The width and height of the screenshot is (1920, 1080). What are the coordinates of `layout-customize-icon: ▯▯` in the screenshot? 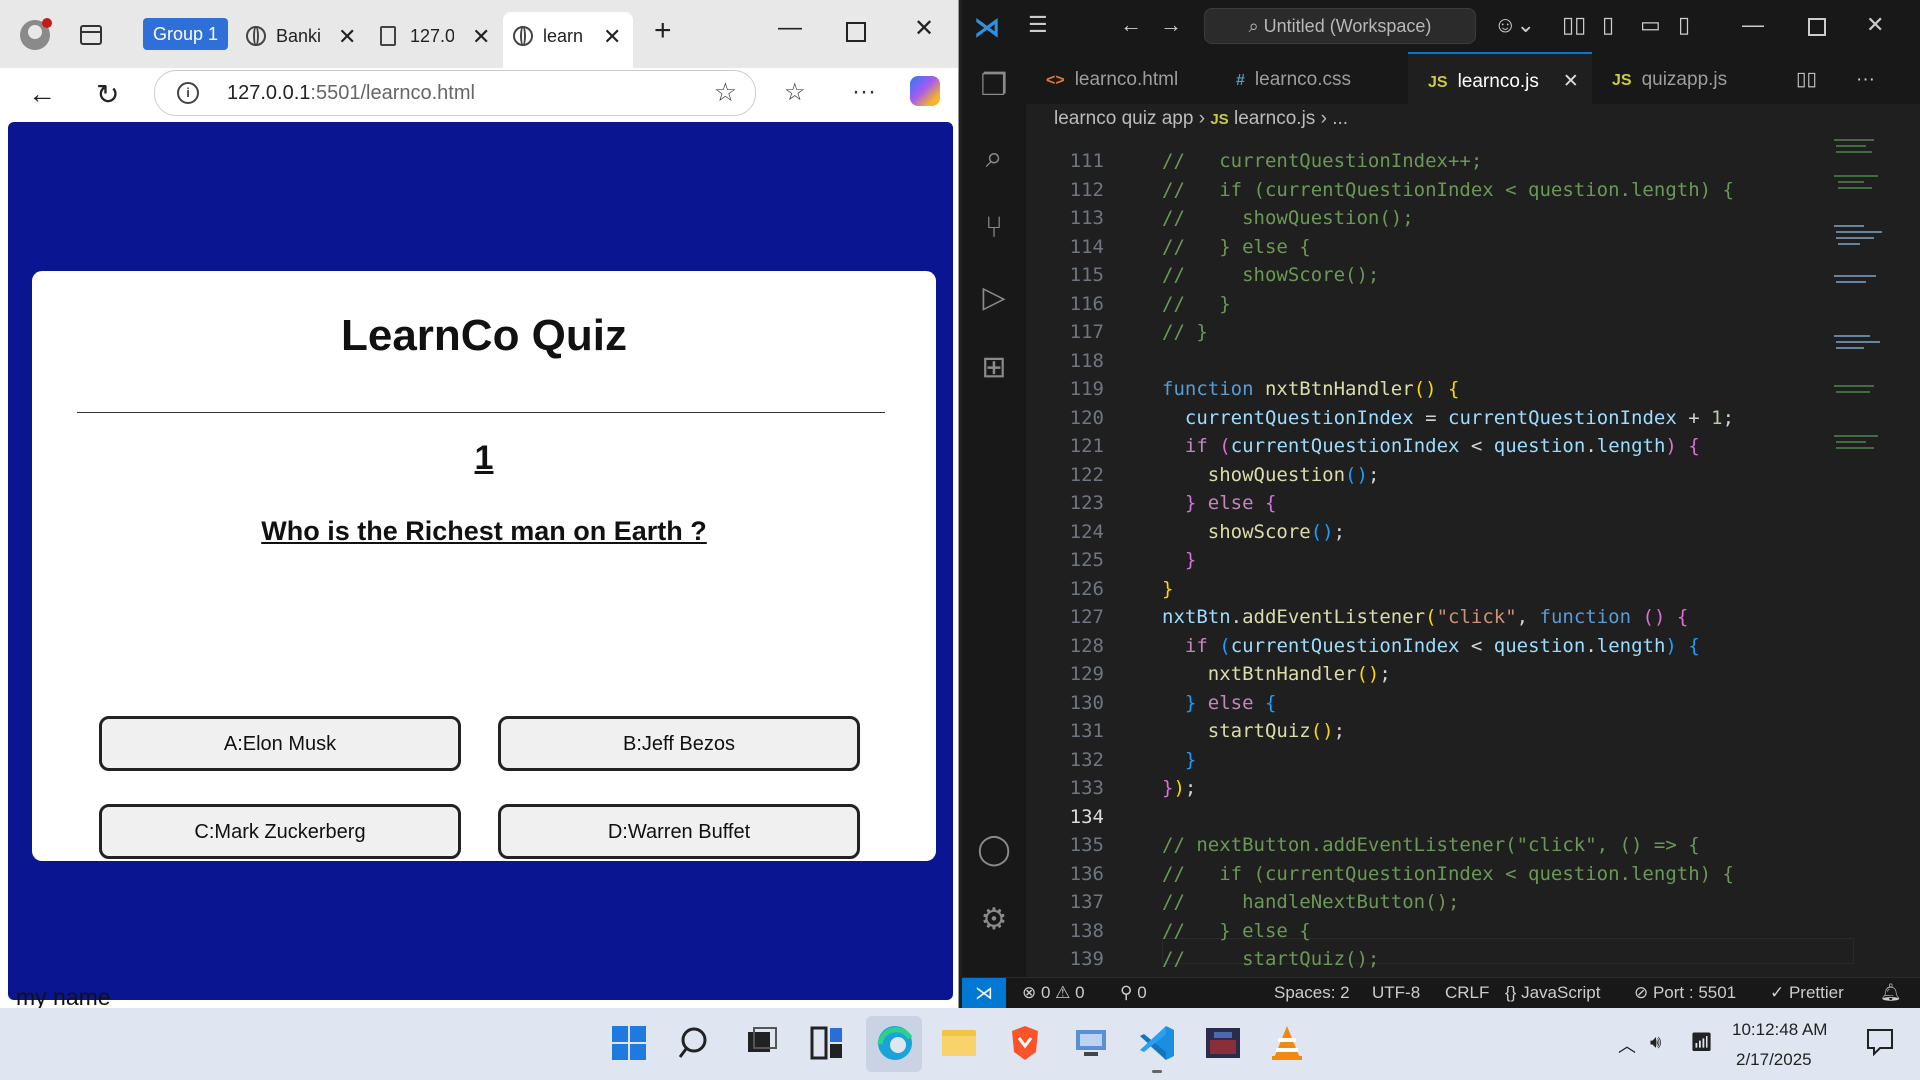 It's located at (1574, 25).